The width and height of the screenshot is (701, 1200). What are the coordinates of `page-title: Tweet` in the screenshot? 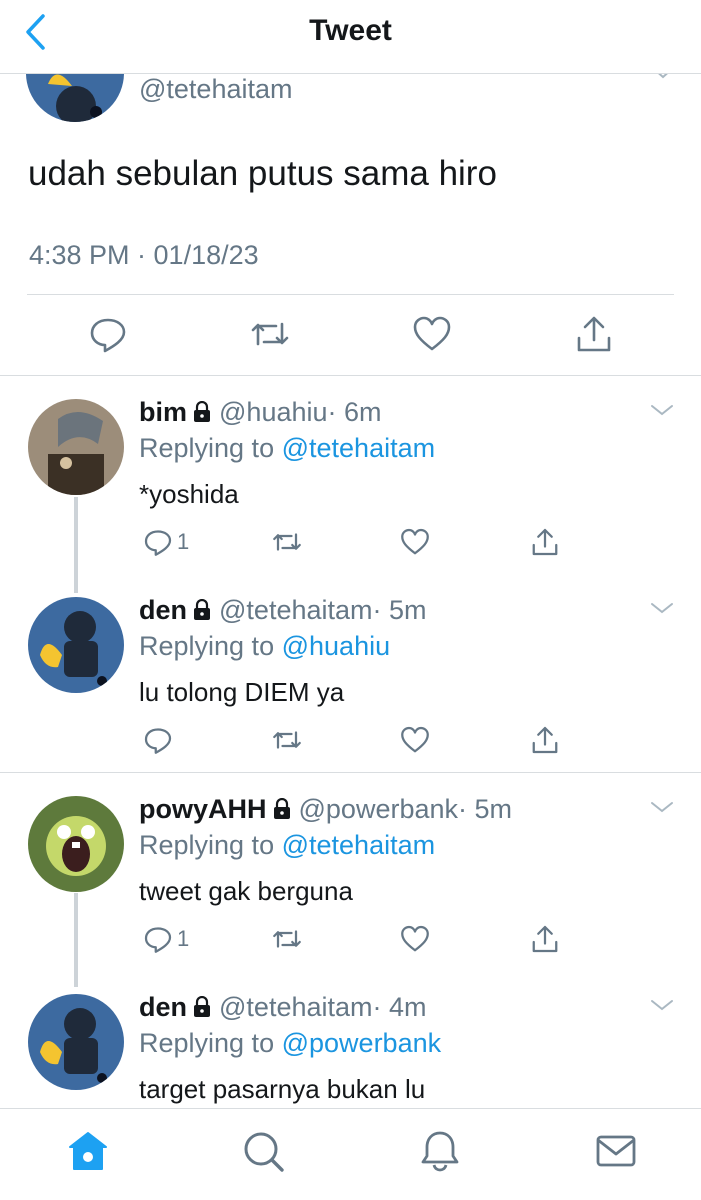 It's located at (350, 30).